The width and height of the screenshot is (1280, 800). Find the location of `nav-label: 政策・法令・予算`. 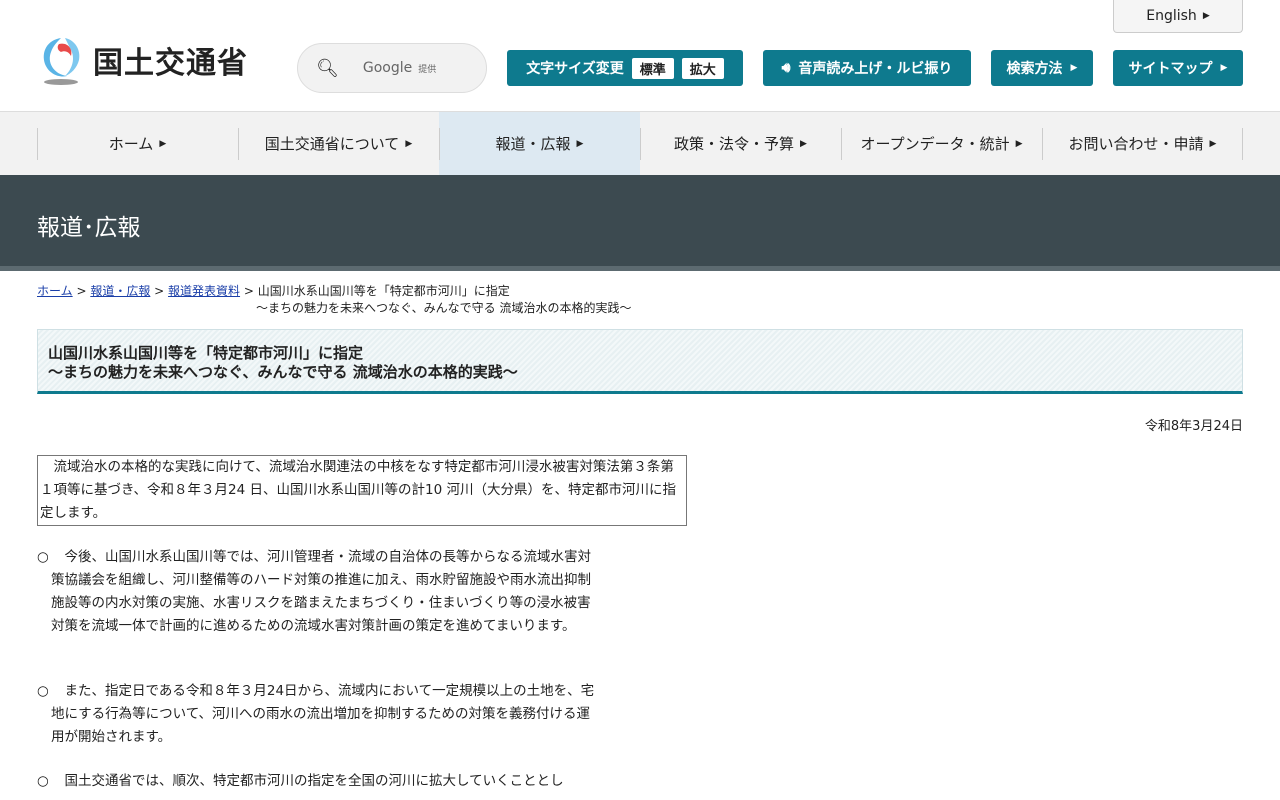

nav-label: 政策・法令・予算 is located at coordinates (734, 144).